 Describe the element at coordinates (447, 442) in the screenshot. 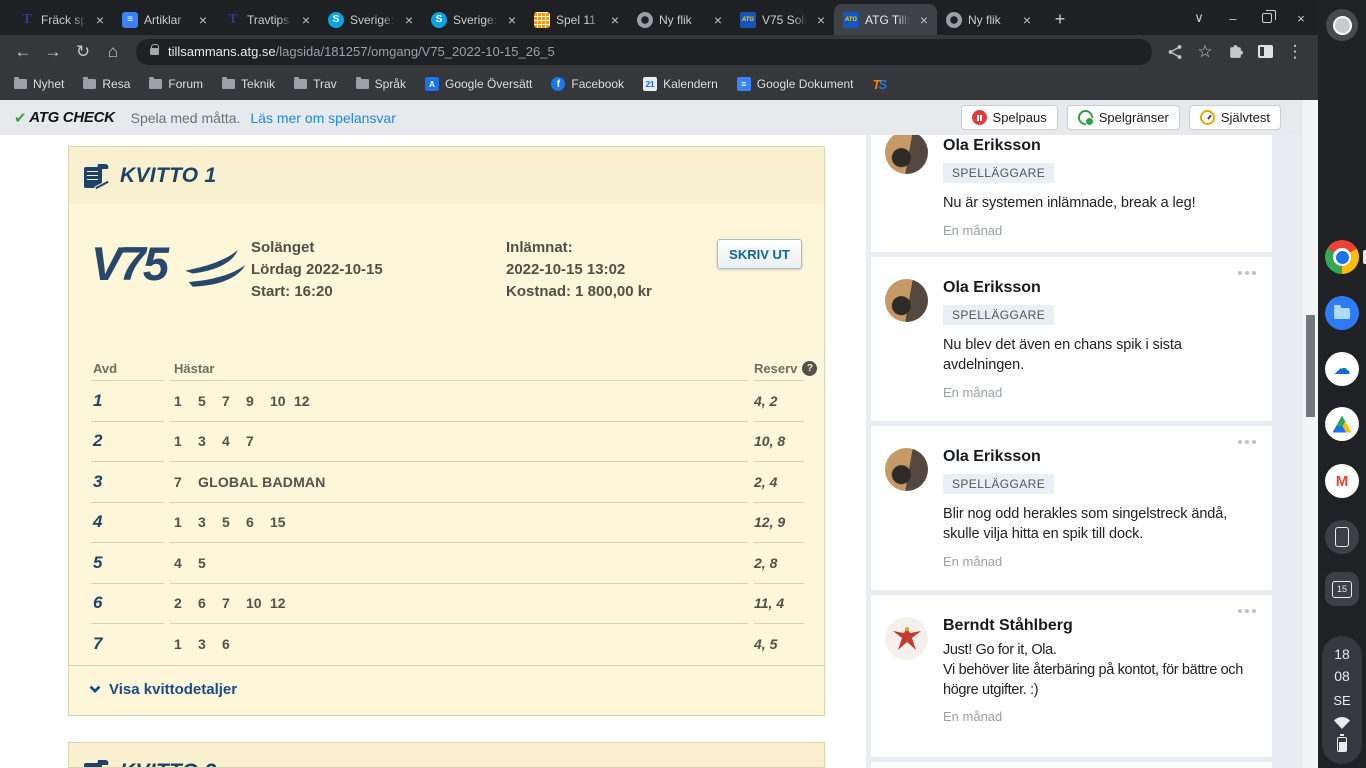

I see `table-row: 2 1347 10, 8` at that location.